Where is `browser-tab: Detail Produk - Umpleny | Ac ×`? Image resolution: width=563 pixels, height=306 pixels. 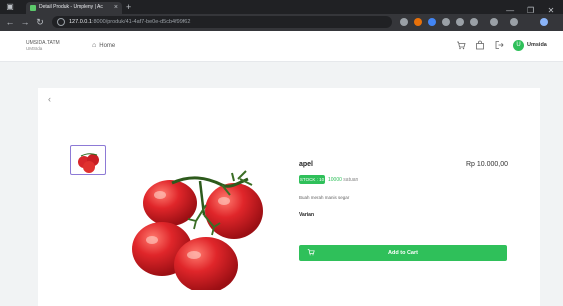 browser-tab: Detail Produk - Umpleny | Ac × is located at coordinates (74, 8).